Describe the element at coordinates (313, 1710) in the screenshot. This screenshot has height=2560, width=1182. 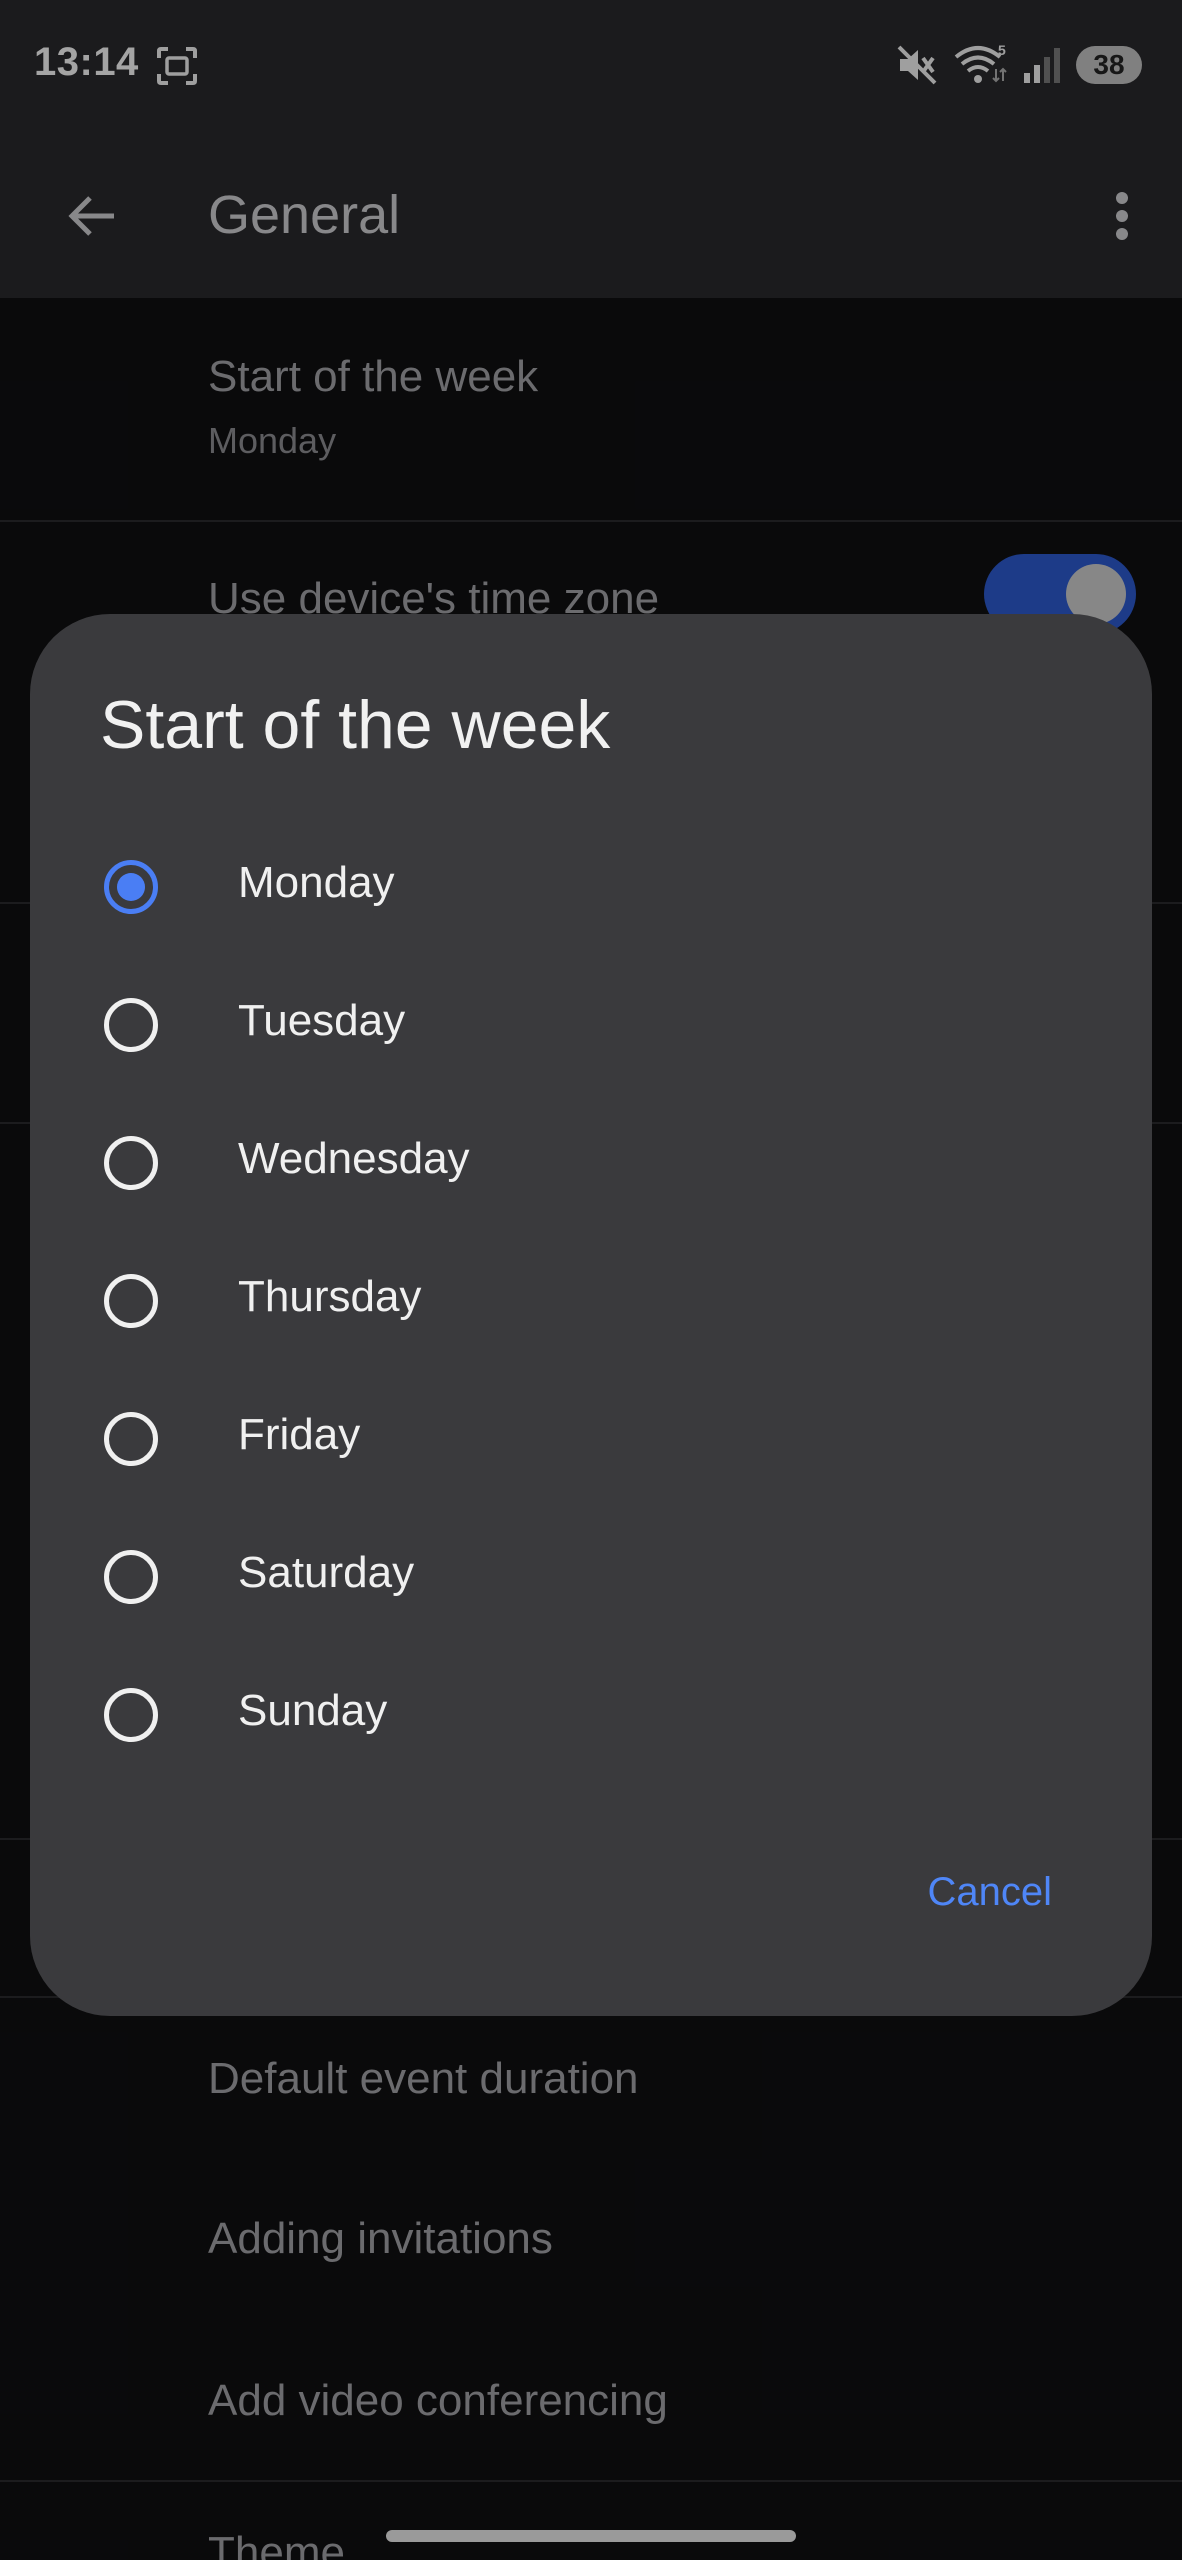
I see `option-label: Sunday` at that location.